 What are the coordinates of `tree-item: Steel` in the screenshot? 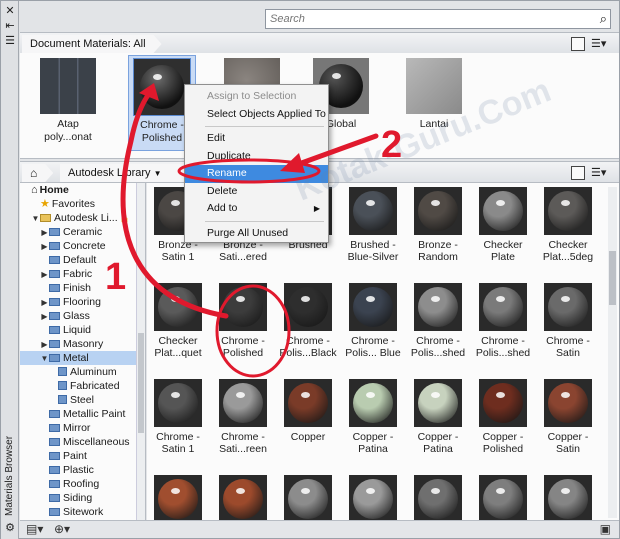 It's located at (82, 400).